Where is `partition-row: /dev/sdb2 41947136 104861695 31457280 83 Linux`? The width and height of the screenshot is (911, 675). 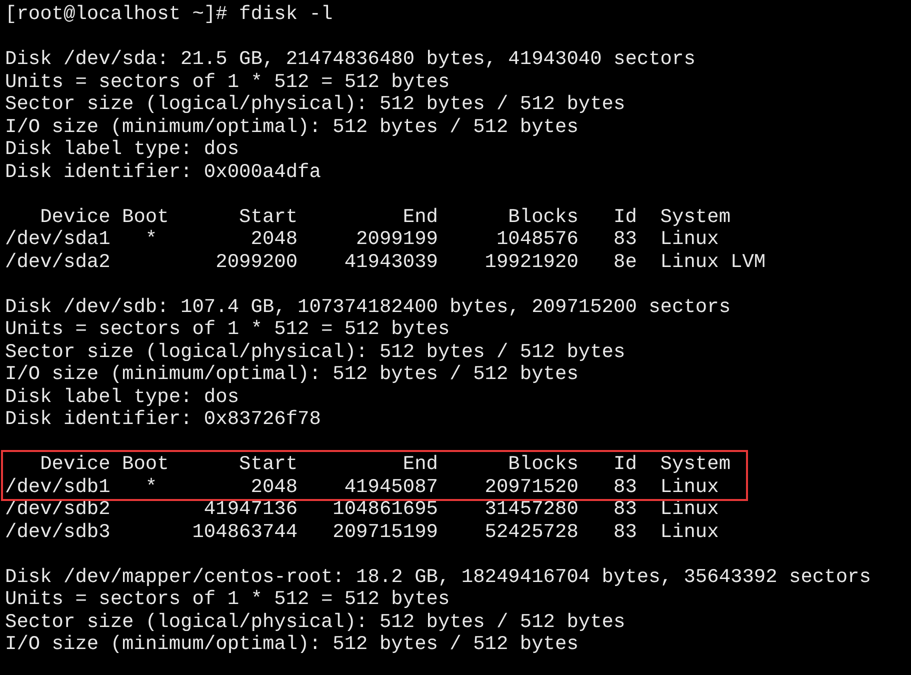 partition-row: /dev/sdb2 41947136 104861695 31457280 83 Linux is located at coordinates (362, 509).